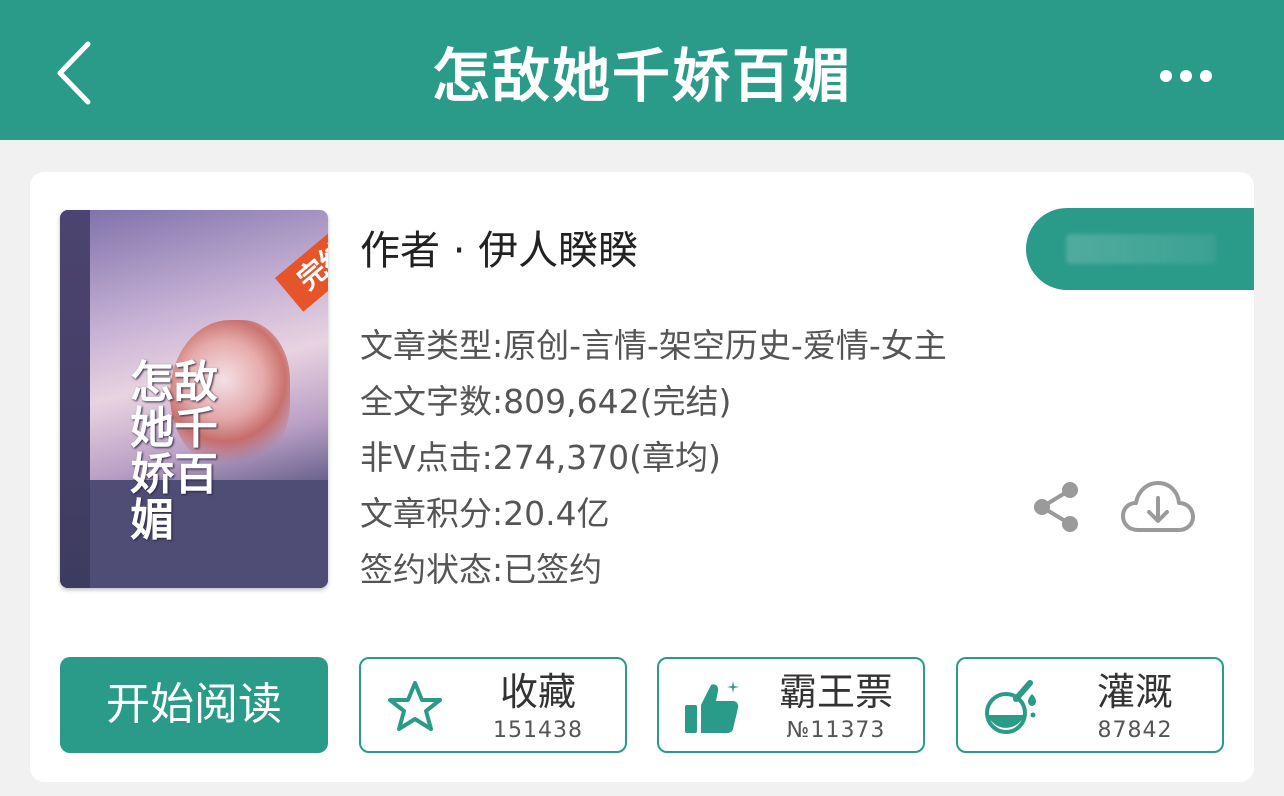 This screenshot has width=1284, height=796. Describe the element at coordinates (540, 457) in the screenshot. I see `info-clicks: 非Ⅴ点击:274,370(章均)` at that location.